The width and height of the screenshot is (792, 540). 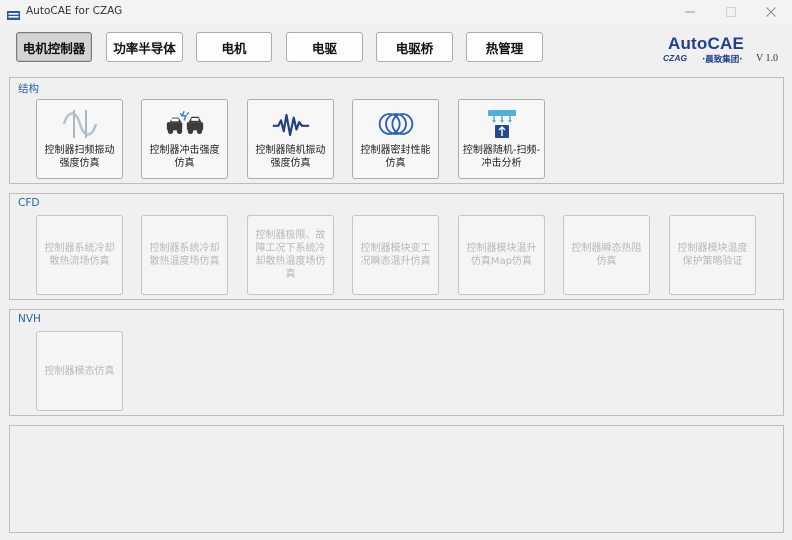 I want to click on group-title: 结构, so click(x=28, y=89).